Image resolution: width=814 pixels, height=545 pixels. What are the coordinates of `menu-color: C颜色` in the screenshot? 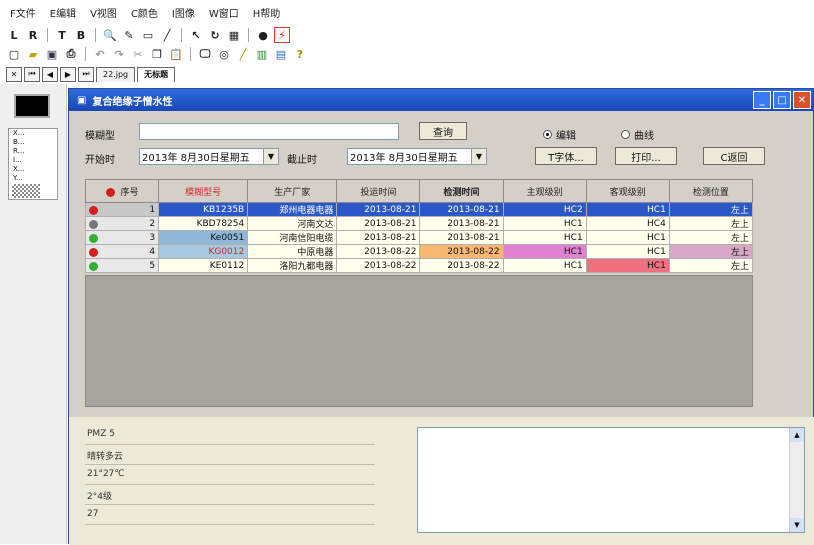 It's located at (144, 12).